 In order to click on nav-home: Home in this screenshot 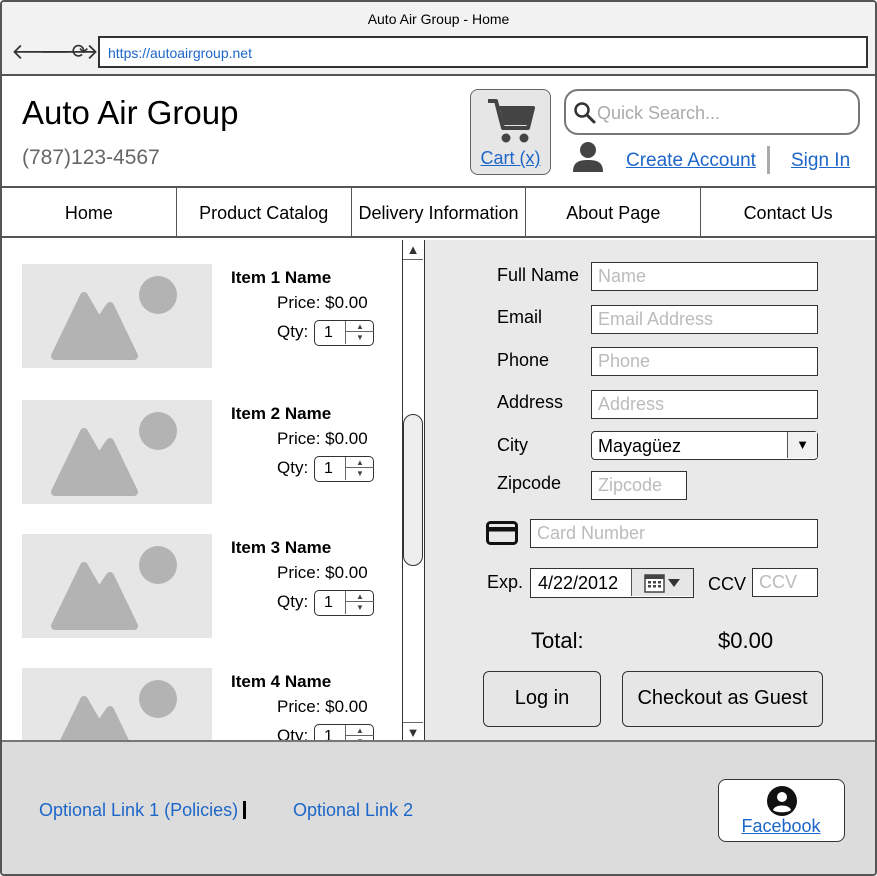, I will do `click(89, 212)`.